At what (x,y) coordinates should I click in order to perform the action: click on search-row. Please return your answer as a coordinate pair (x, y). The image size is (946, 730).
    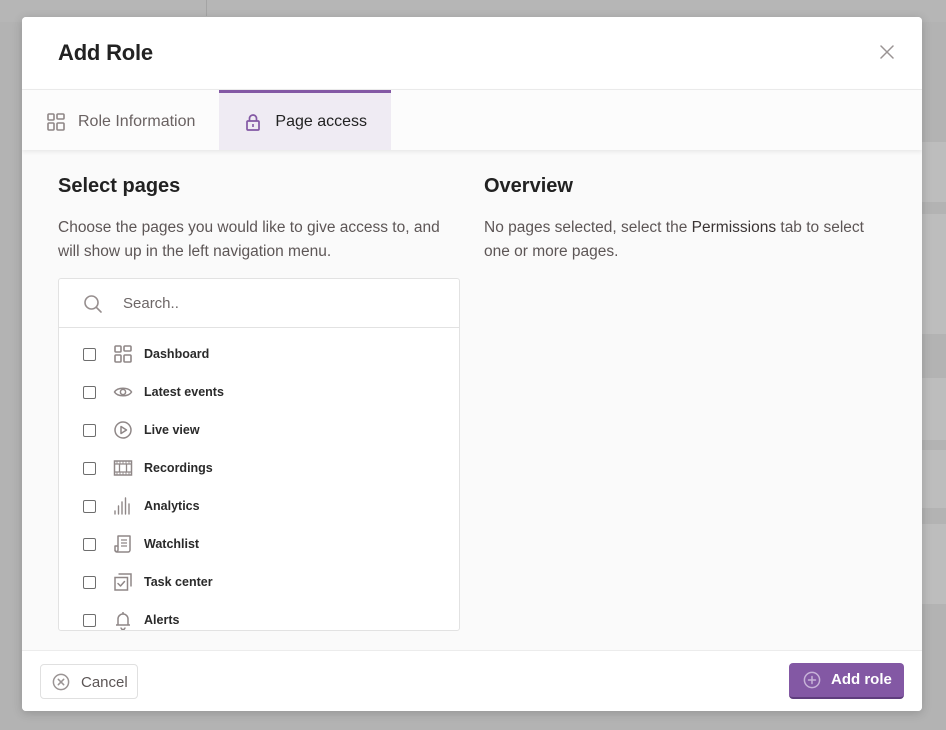
    Looking at the image, I should click on (259, 303).